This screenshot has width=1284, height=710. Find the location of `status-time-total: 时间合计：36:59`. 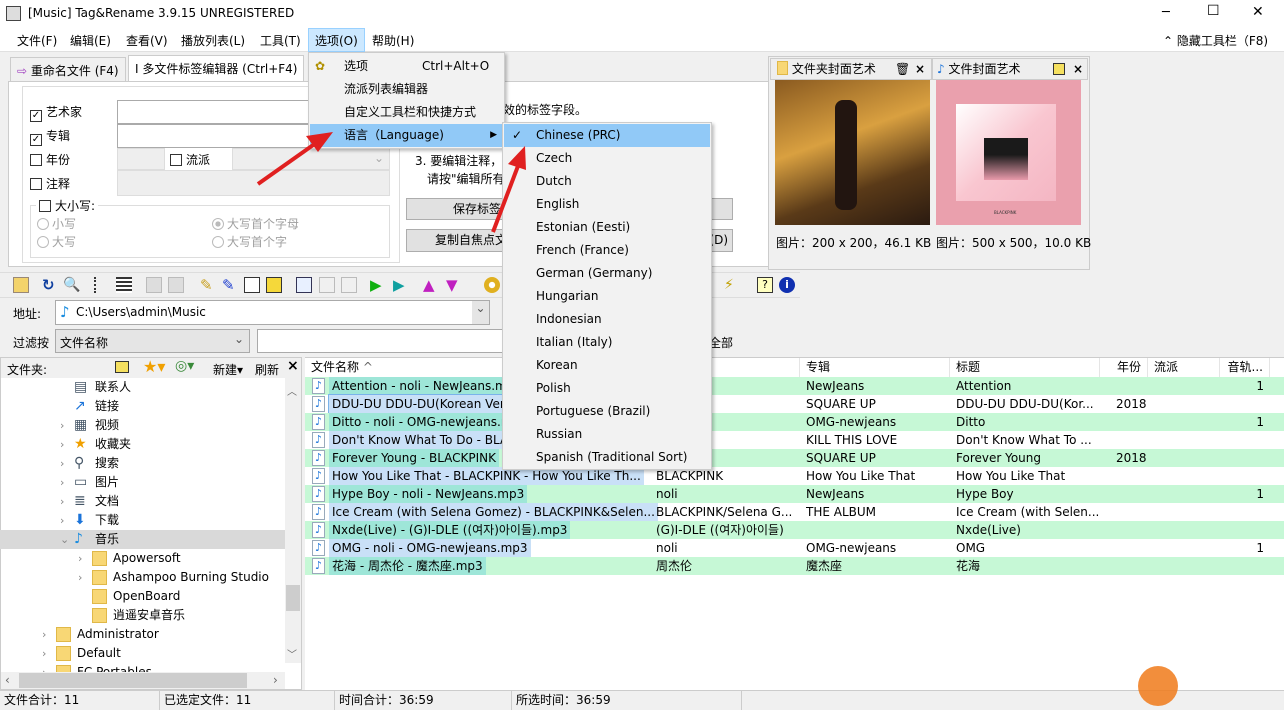

status-time-total: 时间合计：36:59 is located at coordinates (423, 700).